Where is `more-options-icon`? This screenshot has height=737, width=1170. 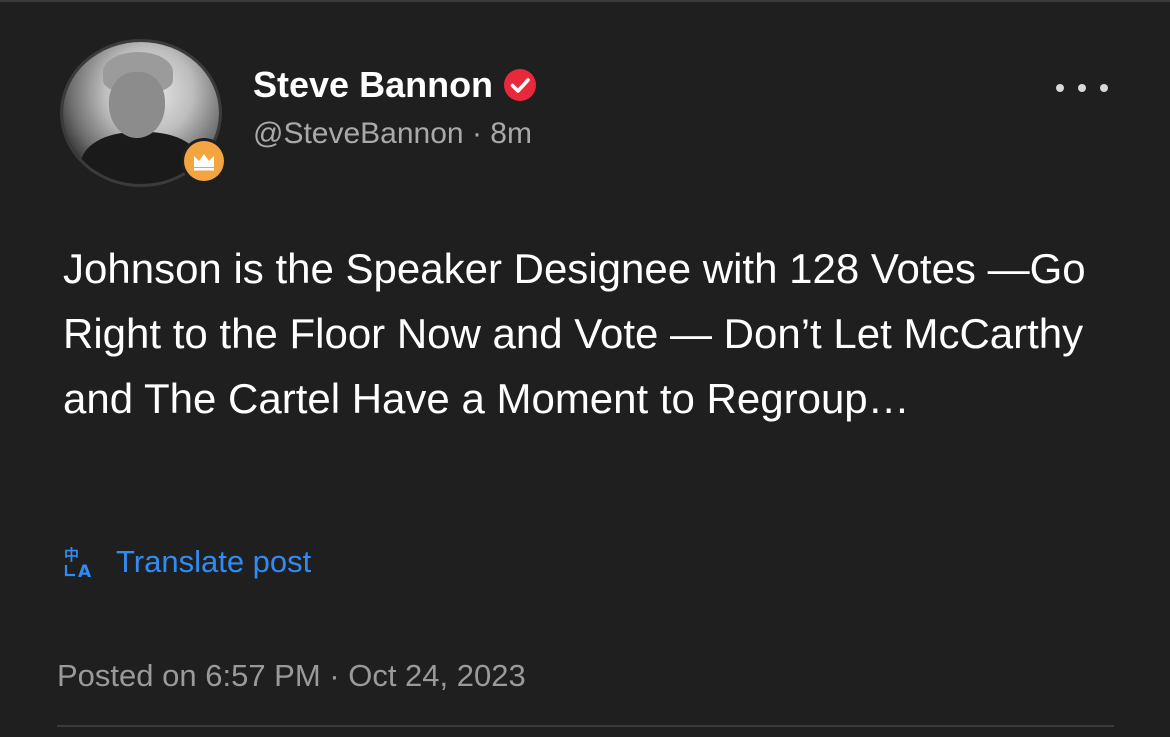 more-options-icon is located at coordinates (1082, 88).